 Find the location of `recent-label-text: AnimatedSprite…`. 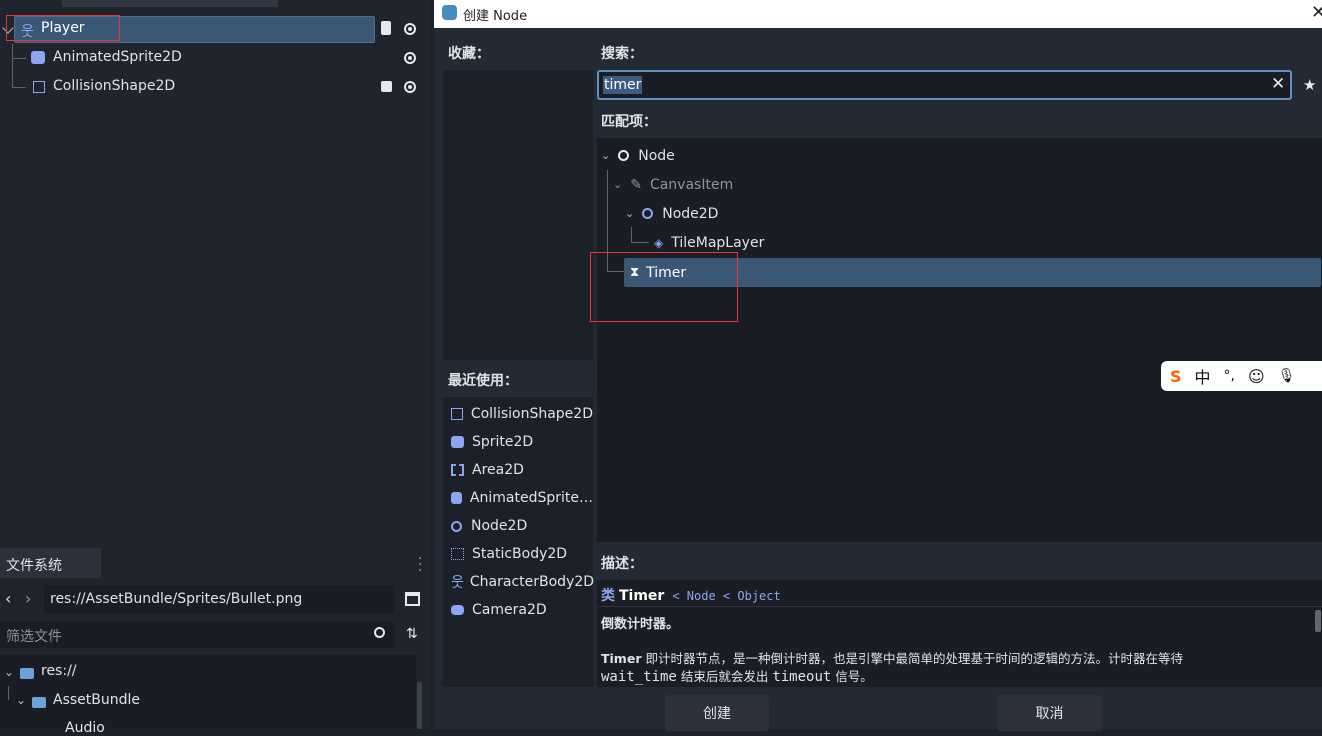

recent-label-text: AnimatedSprite… is located at coordinates (531, 498).